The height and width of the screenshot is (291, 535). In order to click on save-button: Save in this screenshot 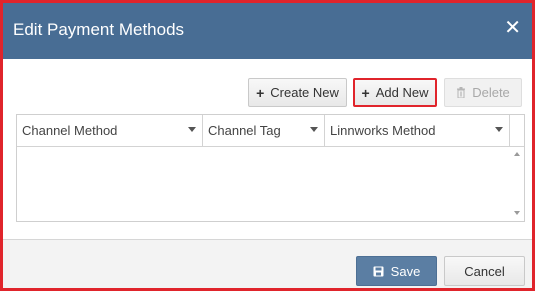, I will do `click(396, 271)`.